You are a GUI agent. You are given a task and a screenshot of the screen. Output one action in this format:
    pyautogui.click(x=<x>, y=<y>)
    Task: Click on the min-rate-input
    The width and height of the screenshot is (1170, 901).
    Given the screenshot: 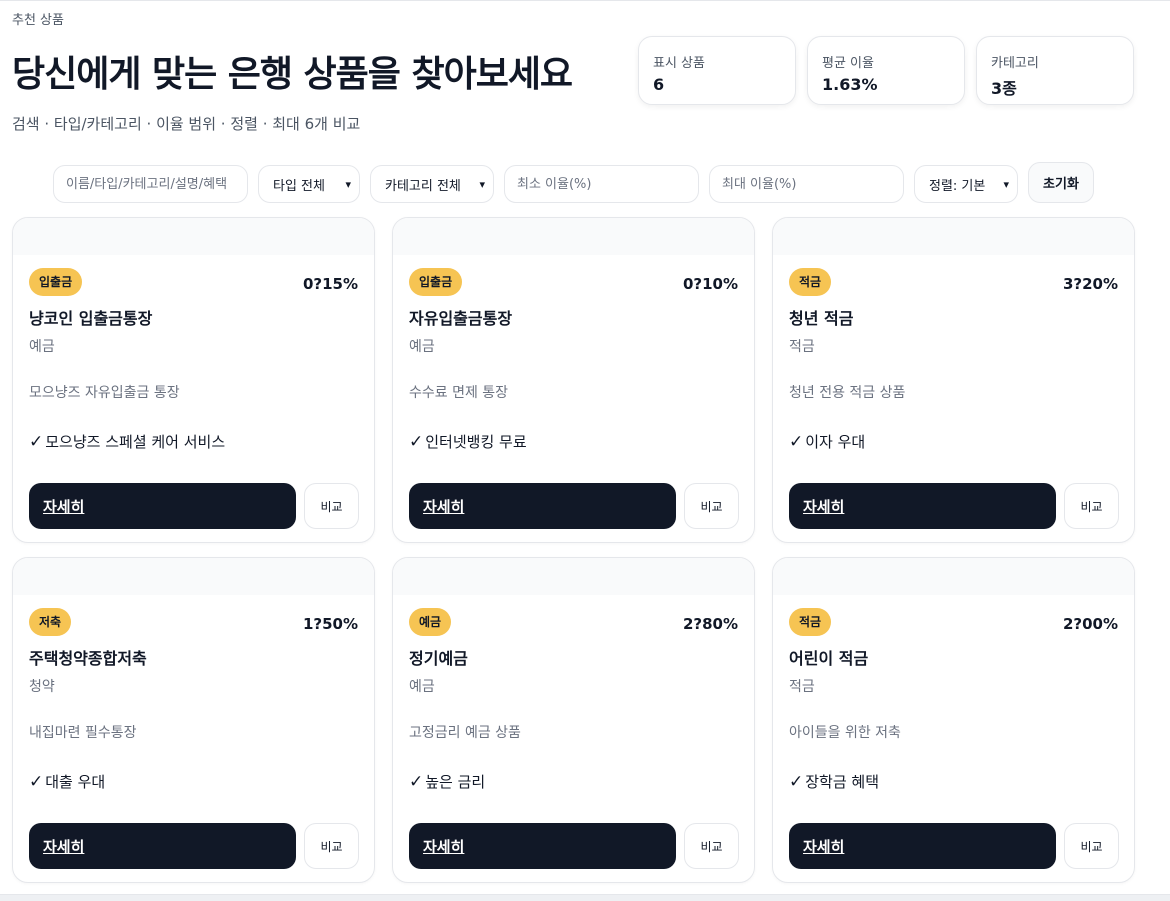 What is the action you would take?
    pyautogui.click(x=601, y=184)
    